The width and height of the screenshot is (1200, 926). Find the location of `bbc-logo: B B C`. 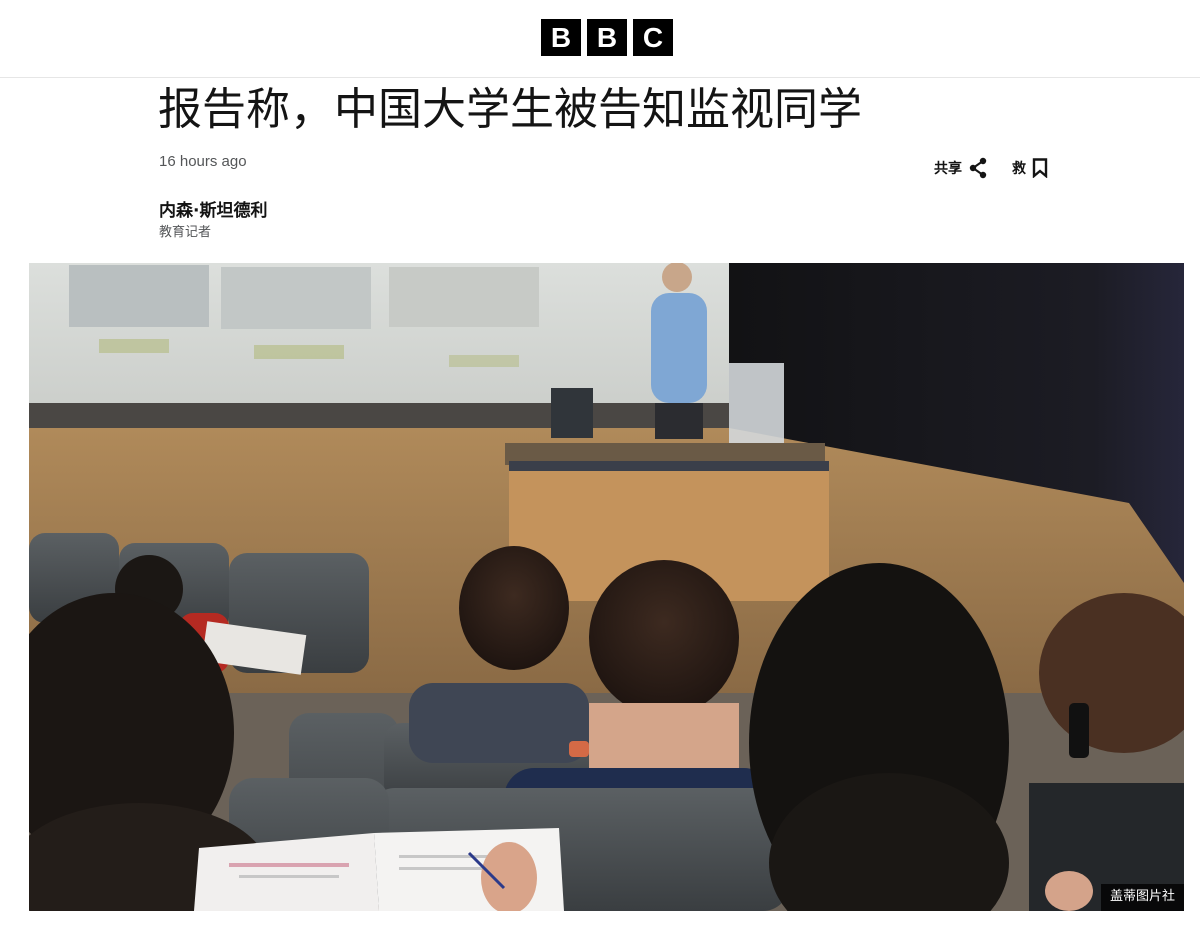

bbc-logo: B B C is located at coordinates (607, 37).